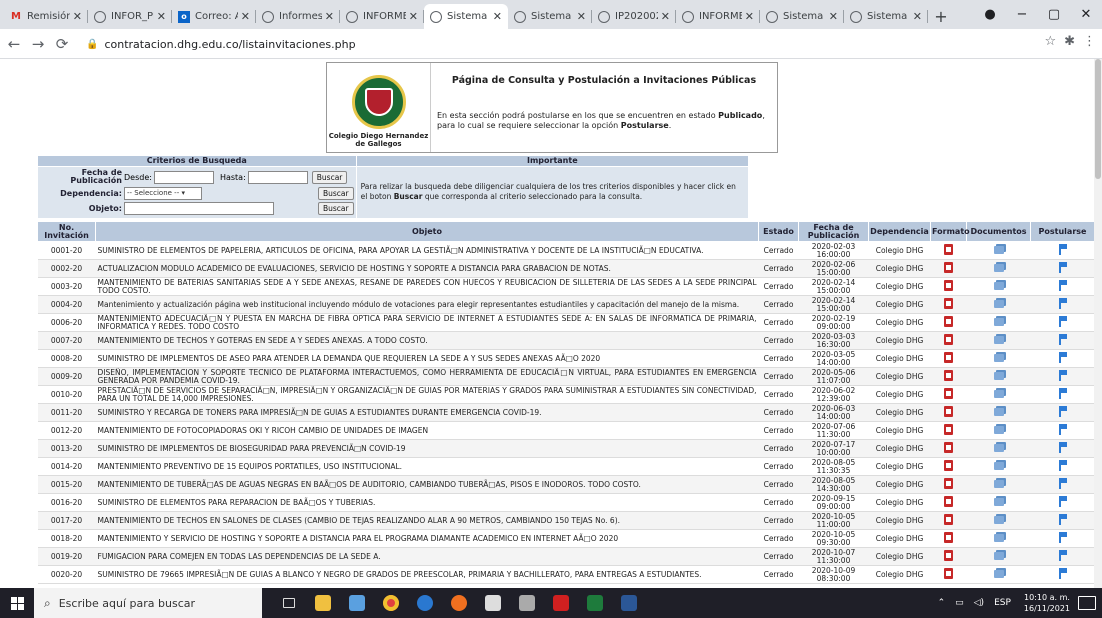 This screenshot has height=618, width=1102. Describe the element at coordinates (14, 44) in the screenshot. I see `back-button: ←` at that location.